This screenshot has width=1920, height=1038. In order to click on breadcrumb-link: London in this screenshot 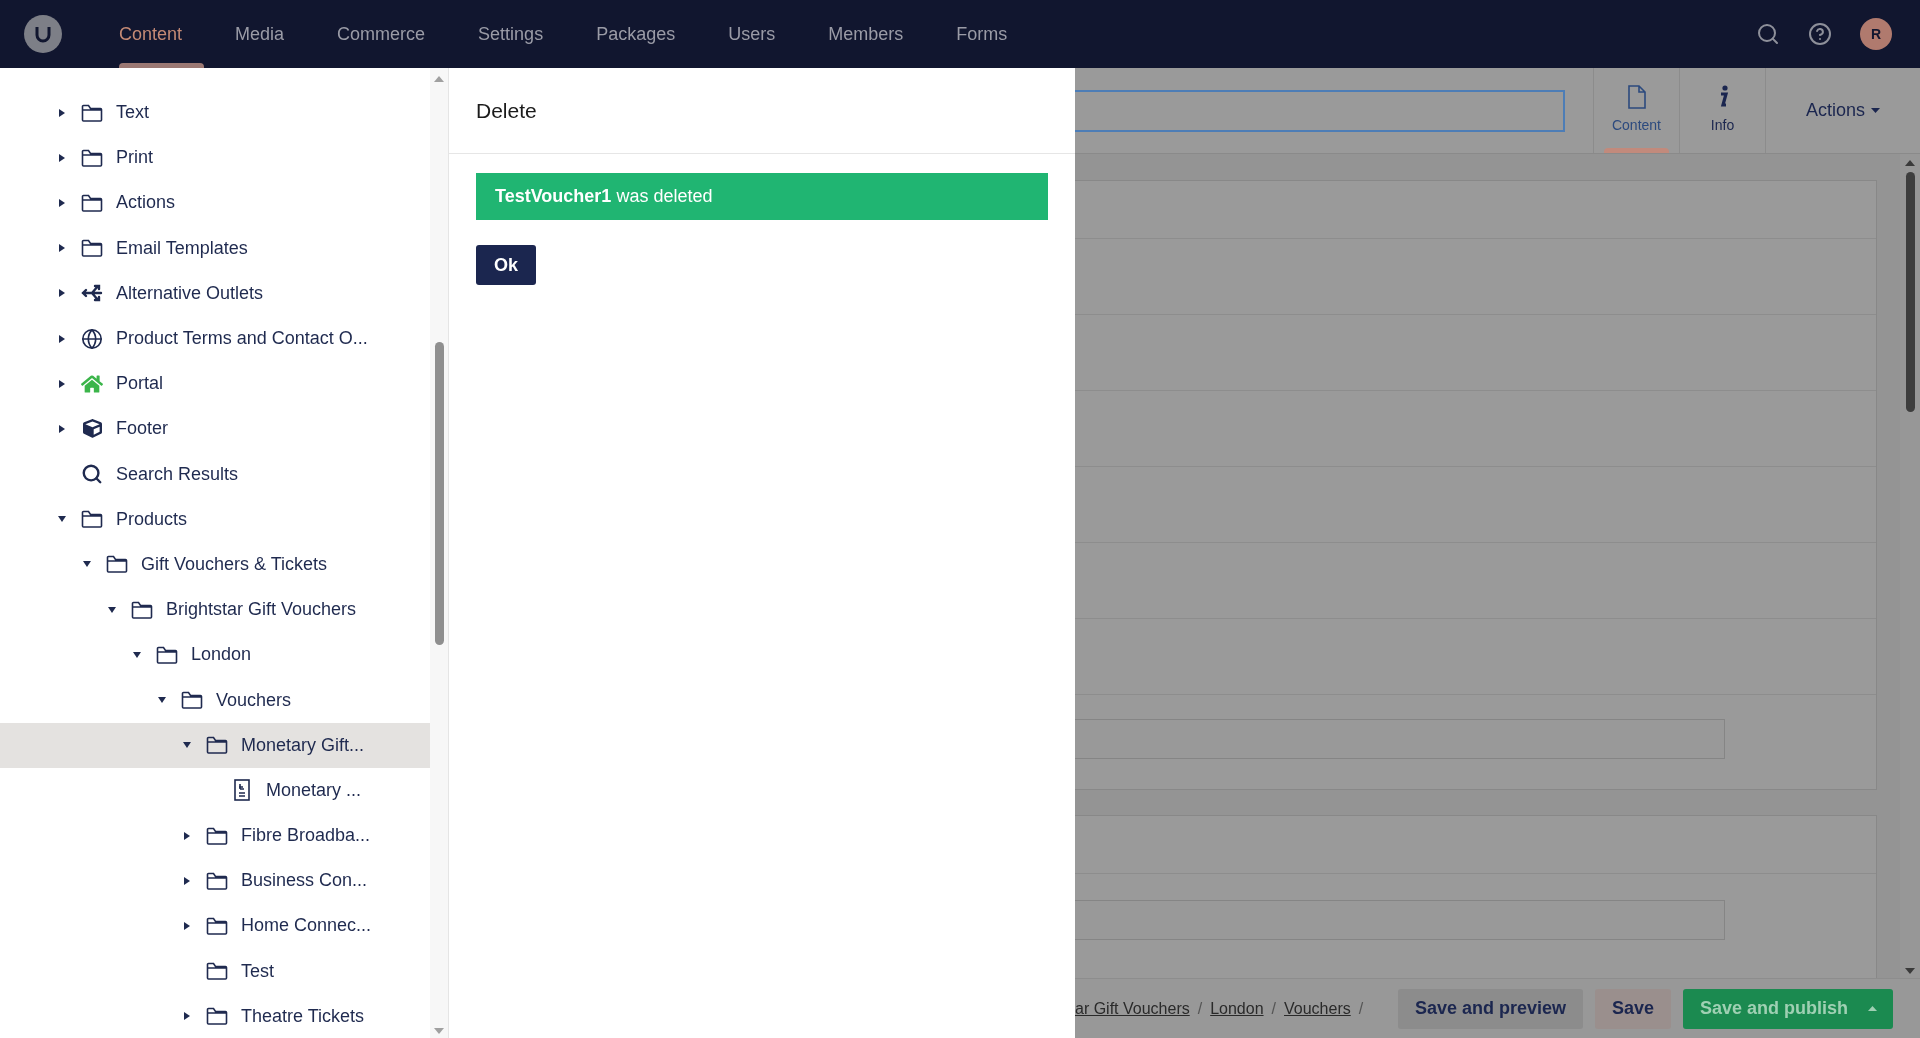, I will do `click(1237, 1008)`.